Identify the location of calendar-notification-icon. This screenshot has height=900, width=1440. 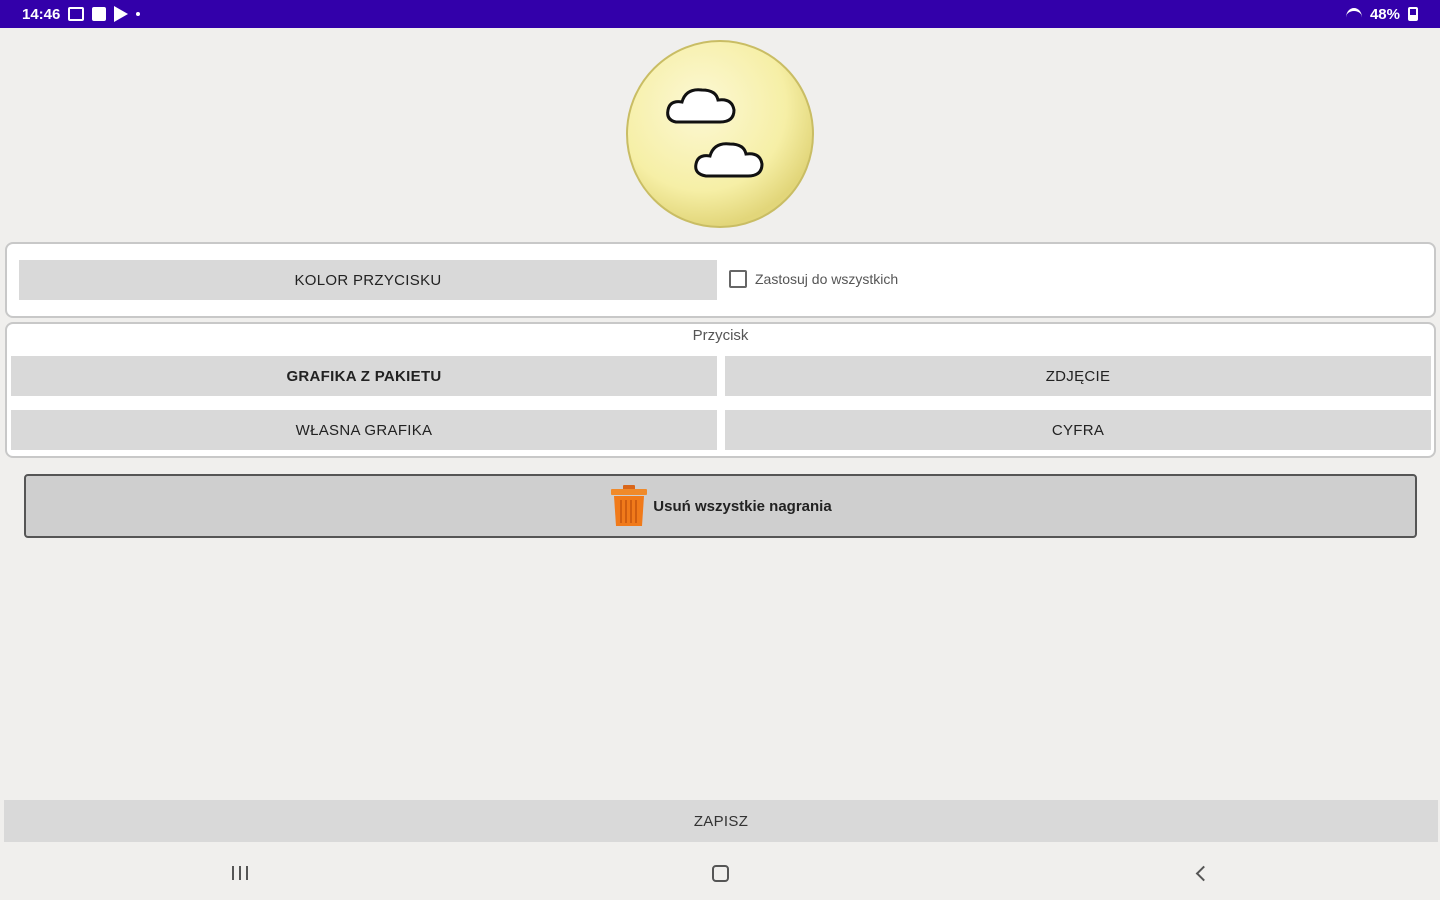
(99, 14).